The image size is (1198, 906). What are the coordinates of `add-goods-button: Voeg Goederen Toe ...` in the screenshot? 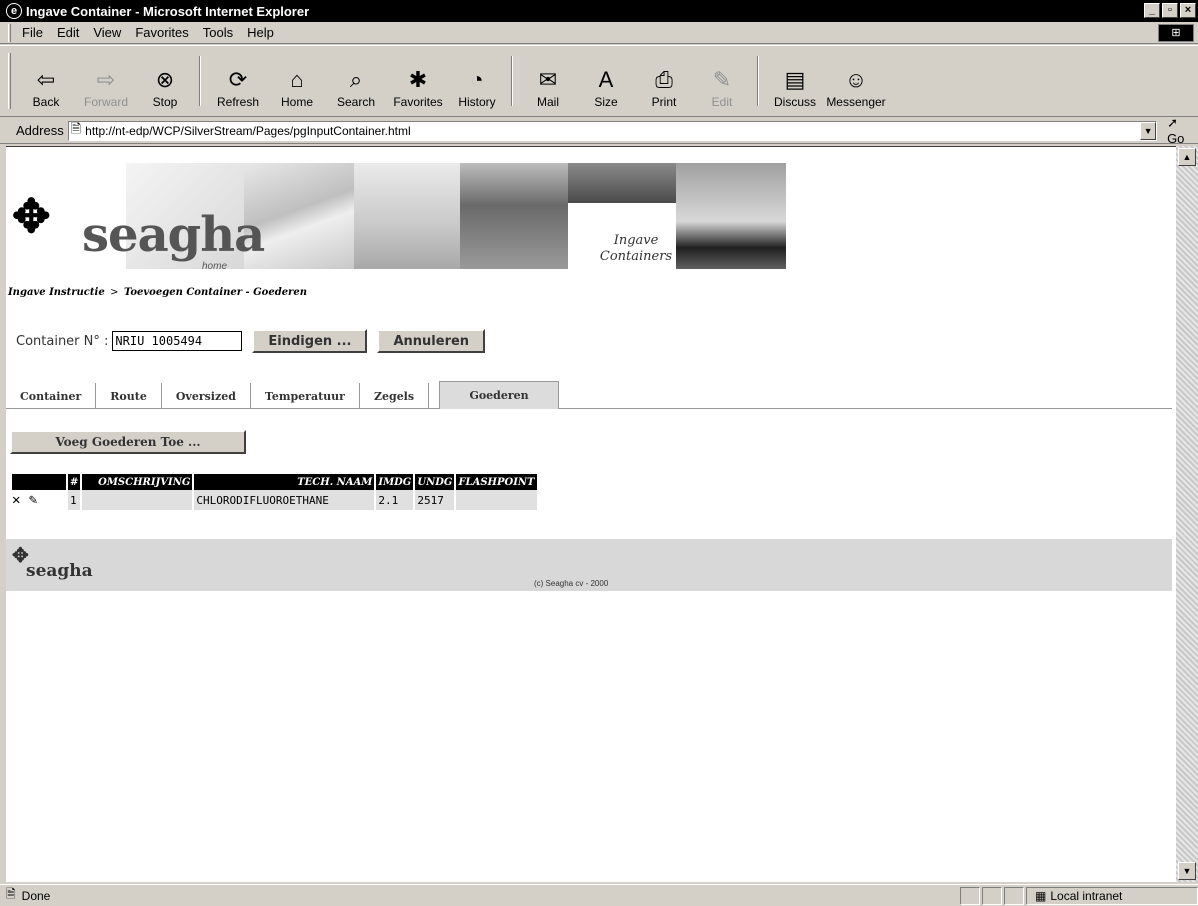 It's located at (128, 442).